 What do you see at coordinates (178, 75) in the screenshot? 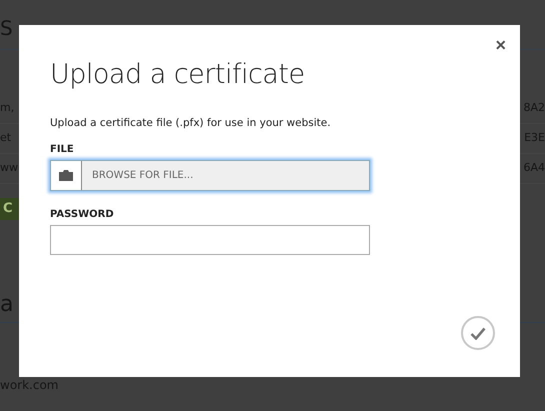
I see `dialog-title: Upload a certificate` at bounding box center [178, 75].